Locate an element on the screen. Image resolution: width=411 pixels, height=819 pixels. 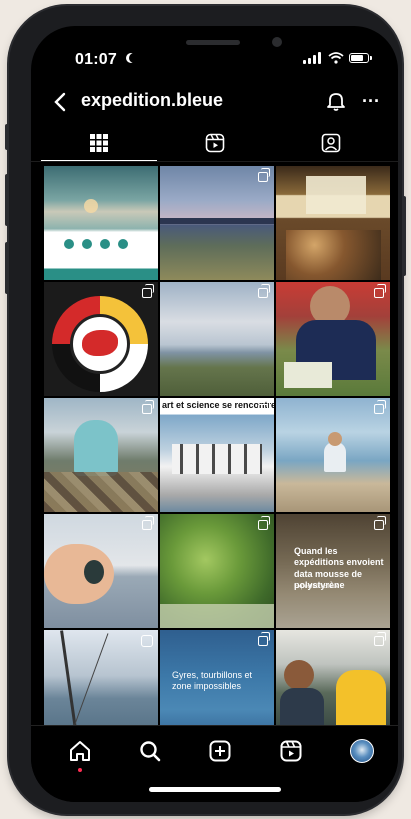
moon-icon is located at coordinates (134, 58).